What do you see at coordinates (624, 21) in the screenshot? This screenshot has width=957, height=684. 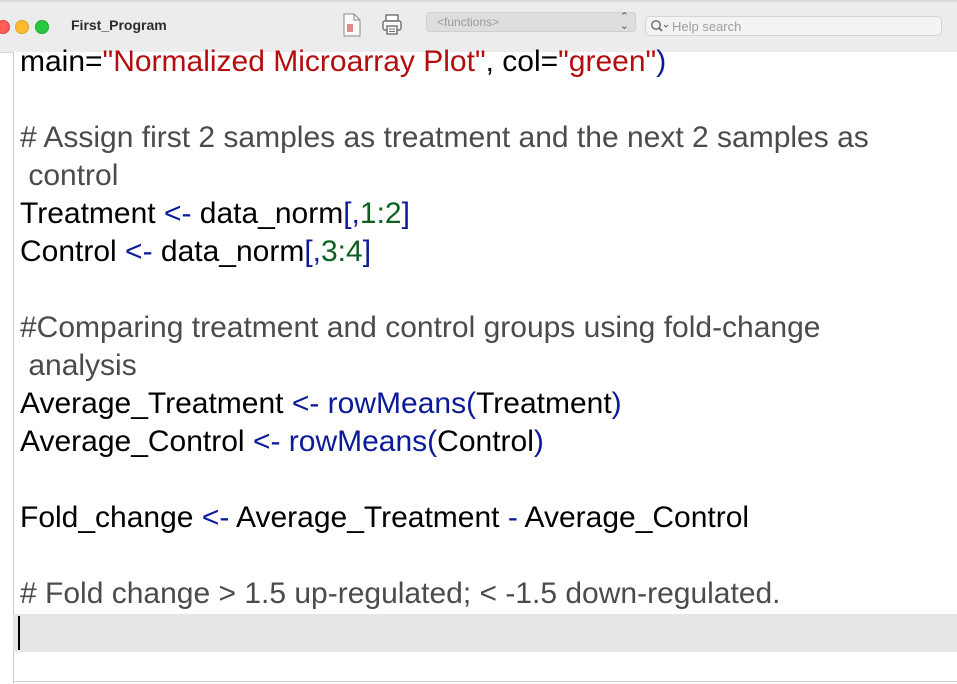 I see `chevron-updown-icon: ⌃ ⌄` at bounding box center [624, 21].